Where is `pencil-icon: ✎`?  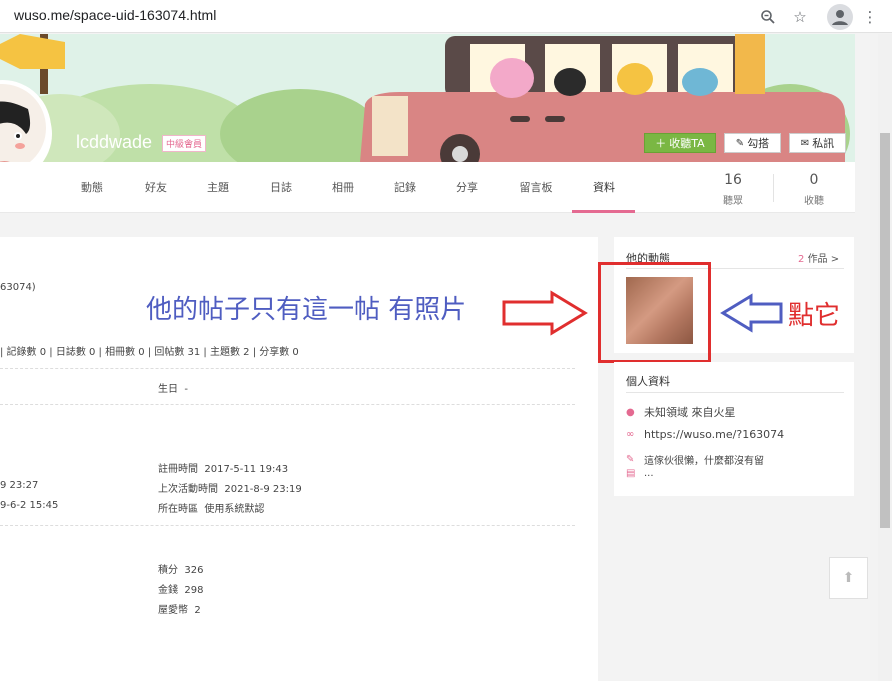 pencil-icon: ✎ is located at coordinates (630, 459).